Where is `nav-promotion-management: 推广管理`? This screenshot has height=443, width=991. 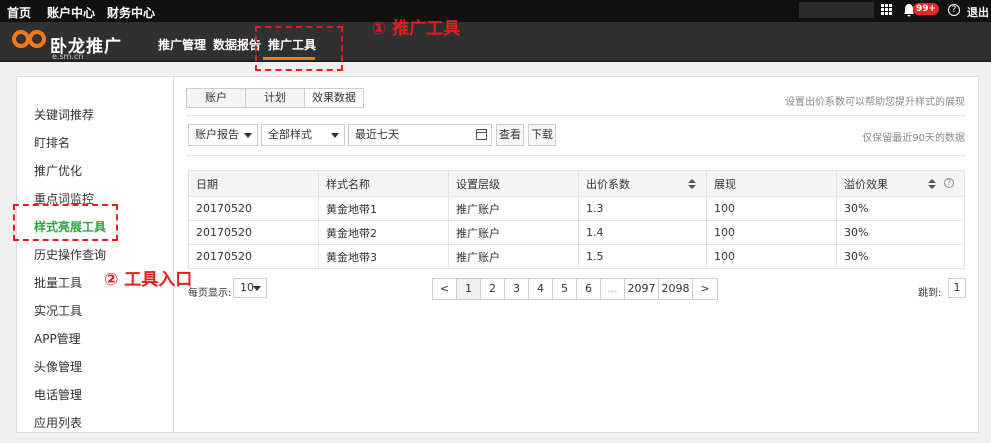 nav-promotion-management: 推广管理 is located at coordinates (182, 44).